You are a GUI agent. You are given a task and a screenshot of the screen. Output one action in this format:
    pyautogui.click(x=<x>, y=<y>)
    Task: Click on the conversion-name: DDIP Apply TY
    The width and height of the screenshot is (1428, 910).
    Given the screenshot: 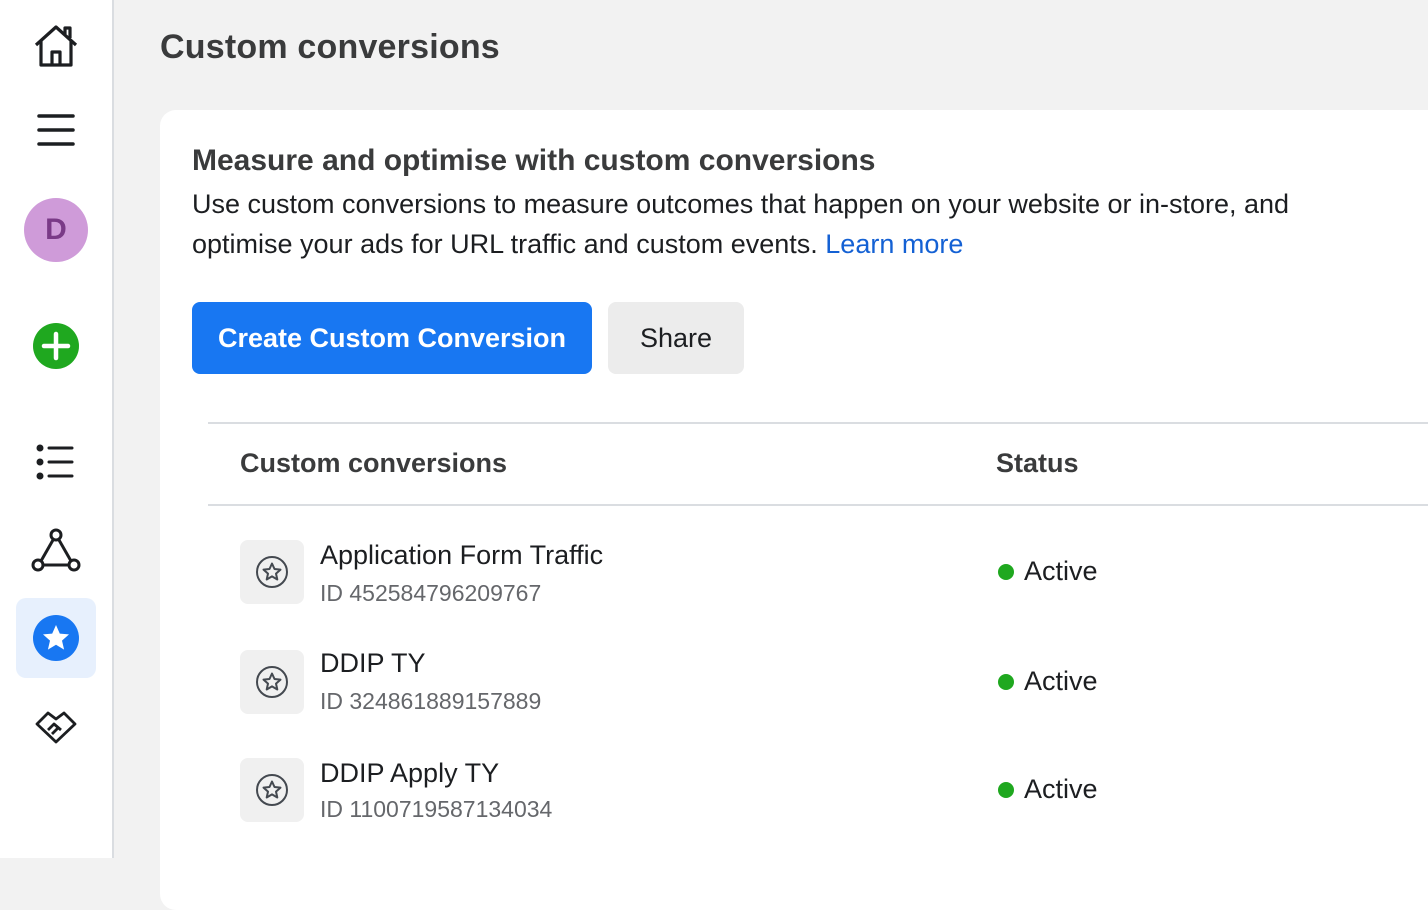 What is the action you would take?
    pyautogui.click(x=409, y=773)
    